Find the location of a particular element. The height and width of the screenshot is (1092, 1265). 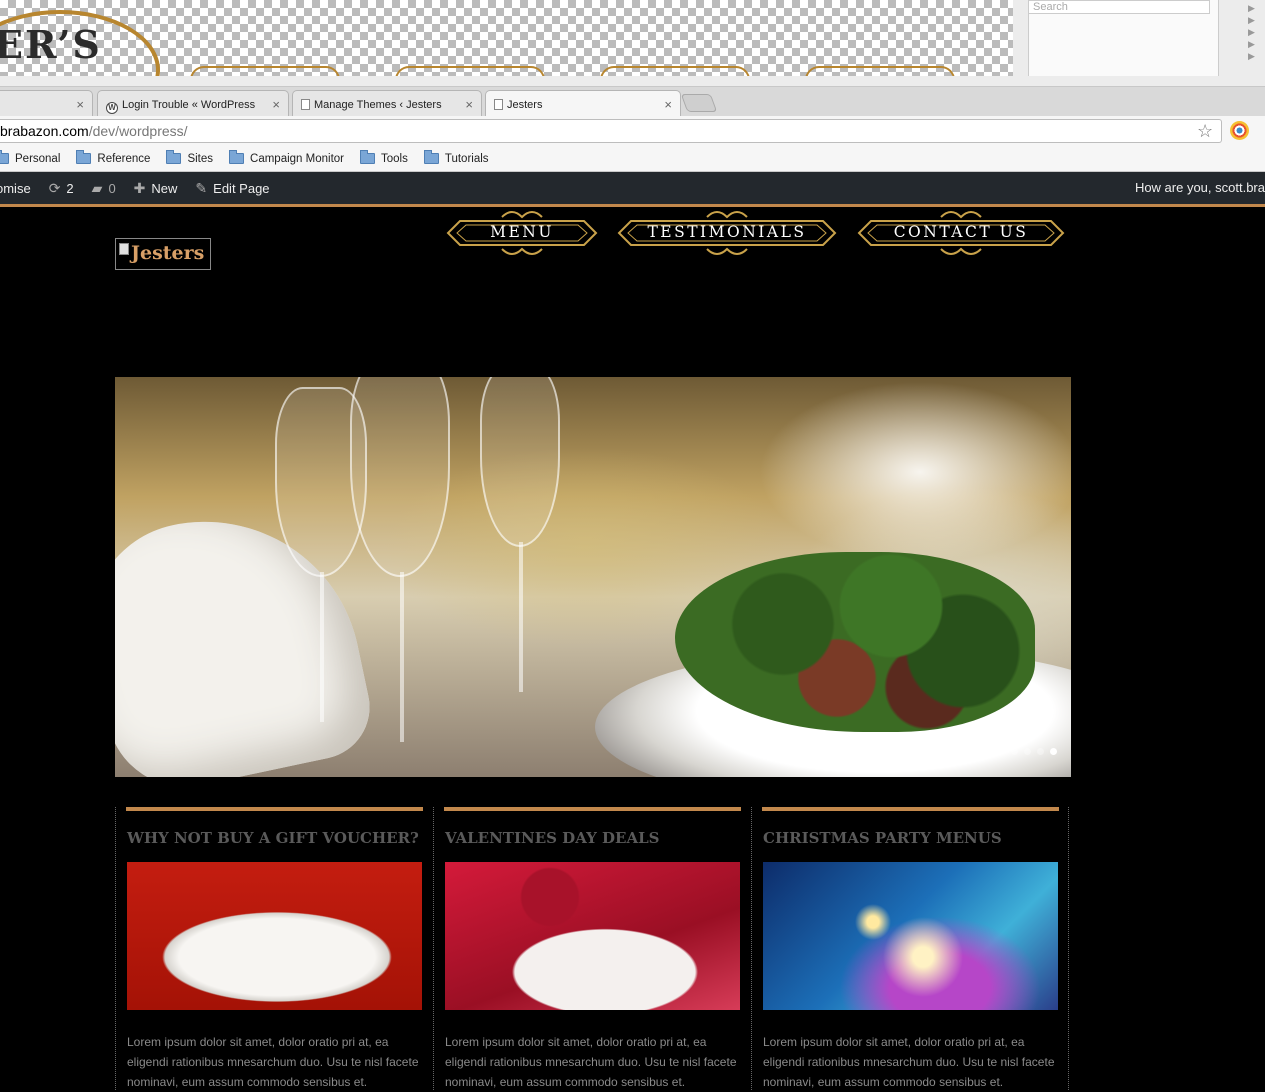

bookmark-personal: Personal is located at coordinates (30, 157).